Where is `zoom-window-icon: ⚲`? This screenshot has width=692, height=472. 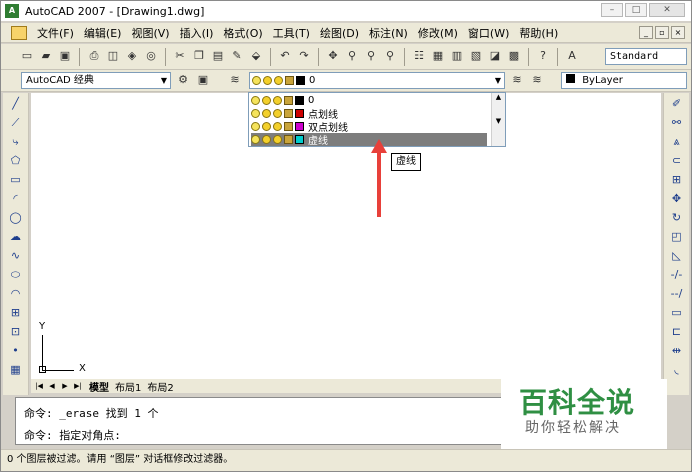 zoom-window-icon: ⚲ is located at coordinates (371, 56).